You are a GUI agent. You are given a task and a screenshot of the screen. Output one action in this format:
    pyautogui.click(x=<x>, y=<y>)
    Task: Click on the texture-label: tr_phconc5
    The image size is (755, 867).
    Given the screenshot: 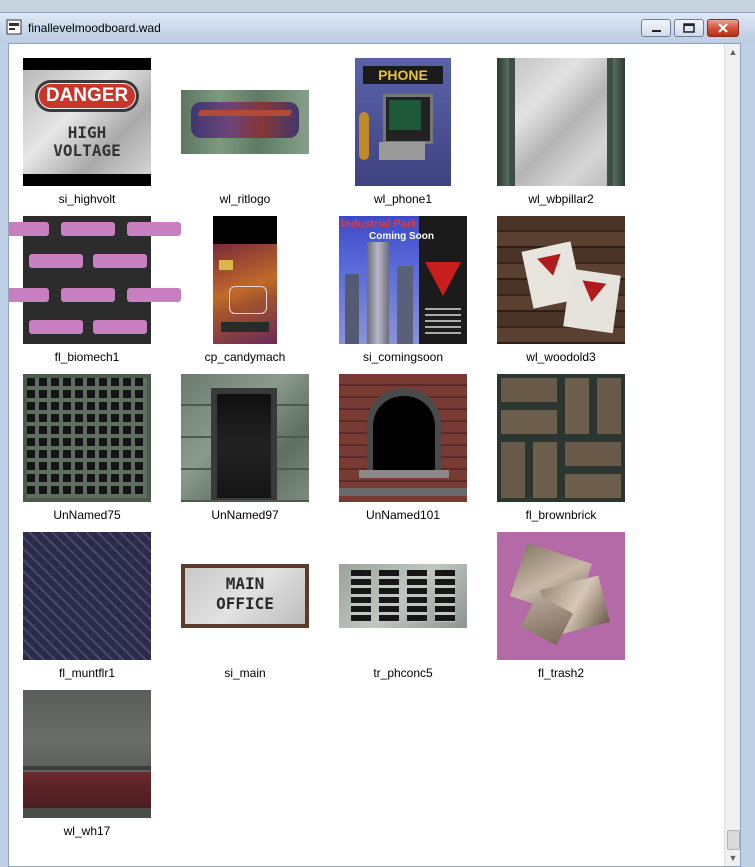 What is the action you would take?
    pyautogui.click(x=403, y=673)
    